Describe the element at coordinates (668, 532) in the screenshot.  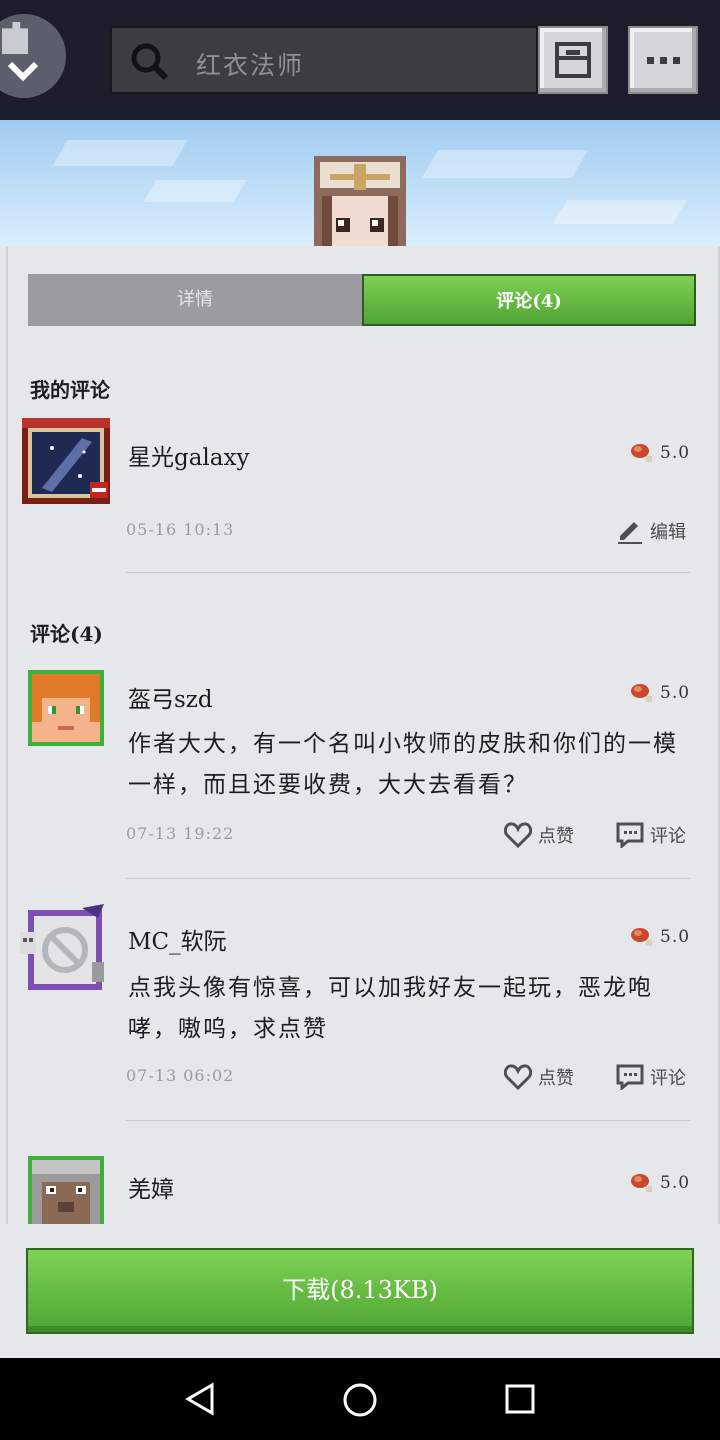
I see `edit-label: 编辑` at that location.